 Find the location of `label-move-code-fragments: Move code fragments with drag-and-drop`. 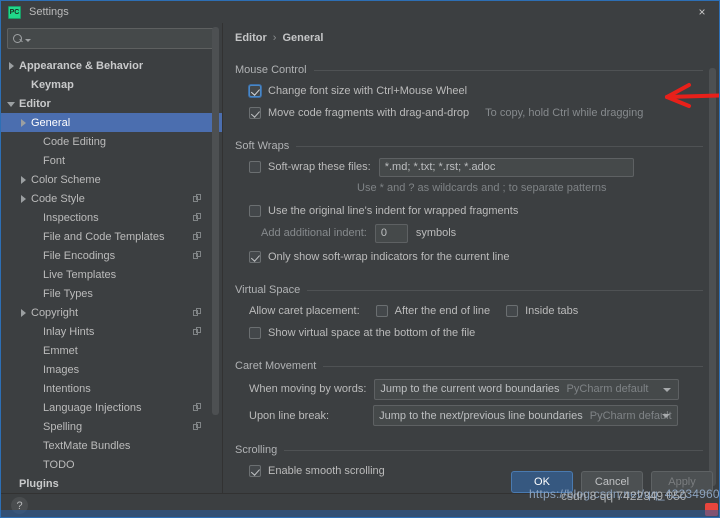

label-move-code-fragments: Move code fragments with drag-and-drop is located at coordinates (369, 113).